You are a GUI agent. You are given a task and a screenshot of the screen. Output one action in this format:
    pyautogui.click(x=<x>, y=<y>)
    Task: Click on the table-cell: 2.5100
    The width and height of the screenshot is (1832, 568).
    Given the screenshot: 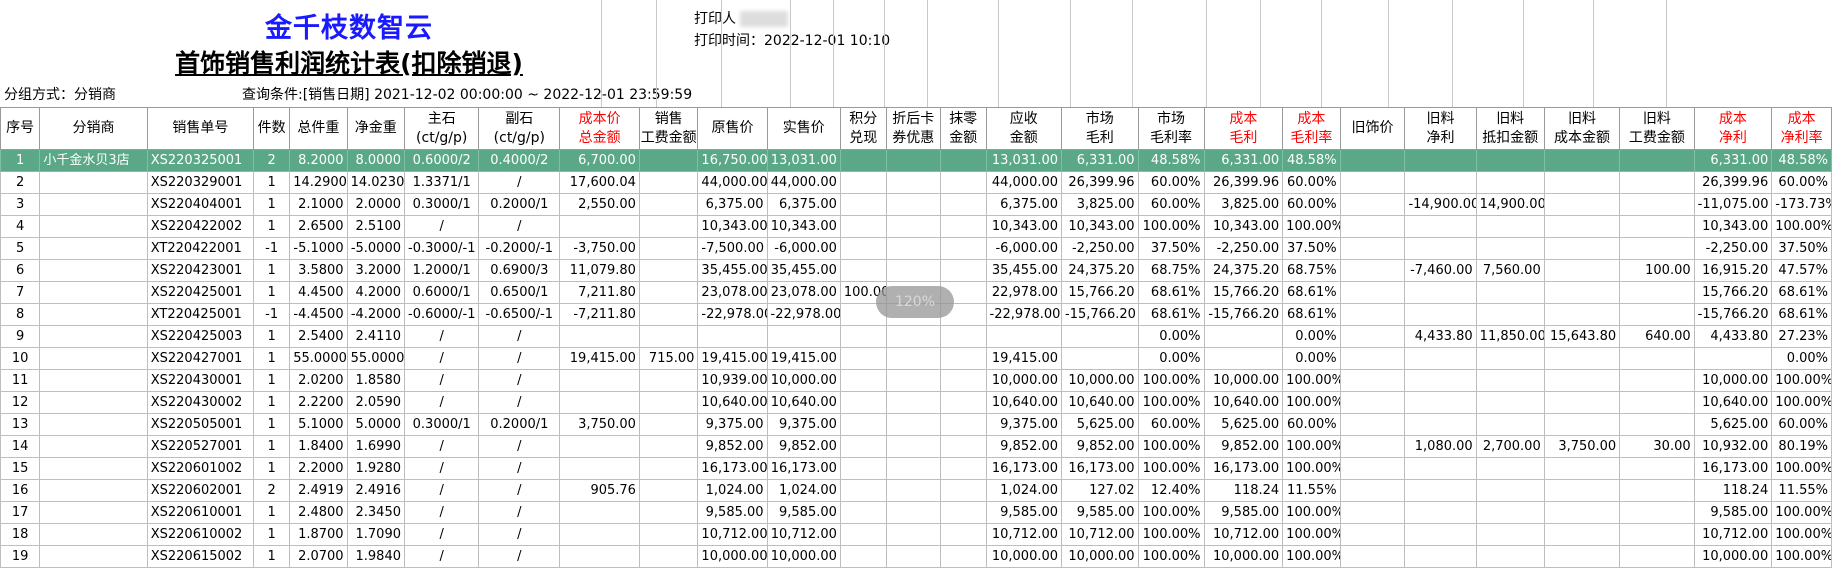 What is the action you would take?
    pyautogui.click(x=376, y=226)
    